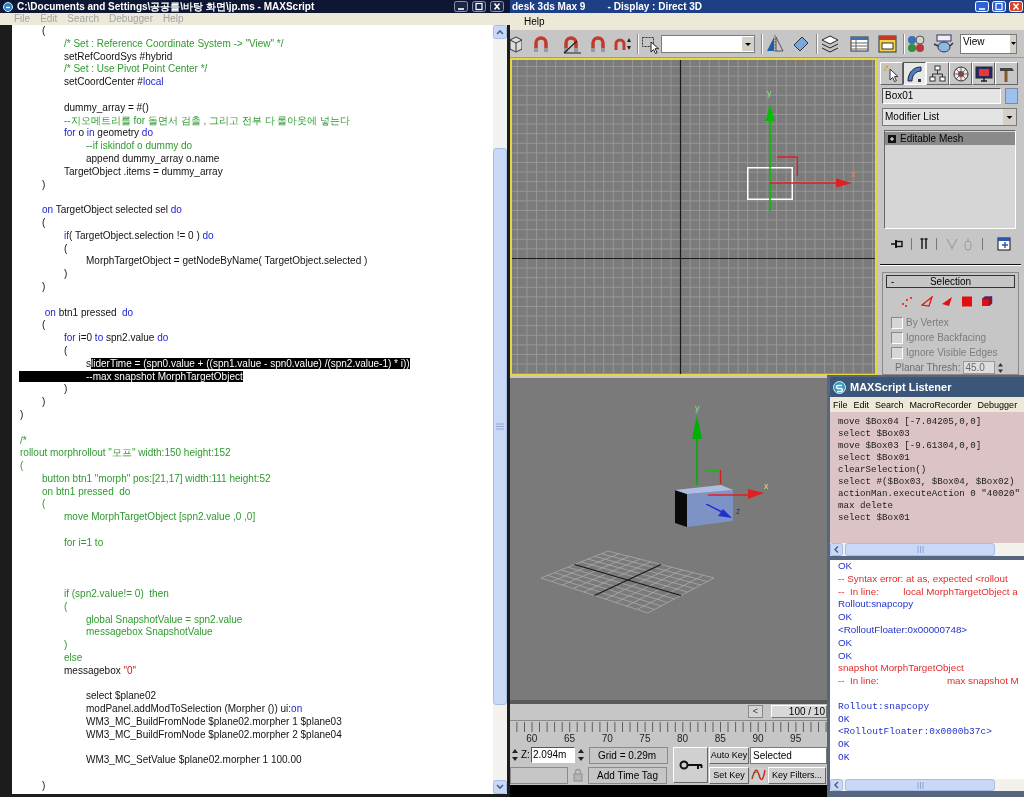  I want to click on rollout-title: Selection, so click(950, 281).